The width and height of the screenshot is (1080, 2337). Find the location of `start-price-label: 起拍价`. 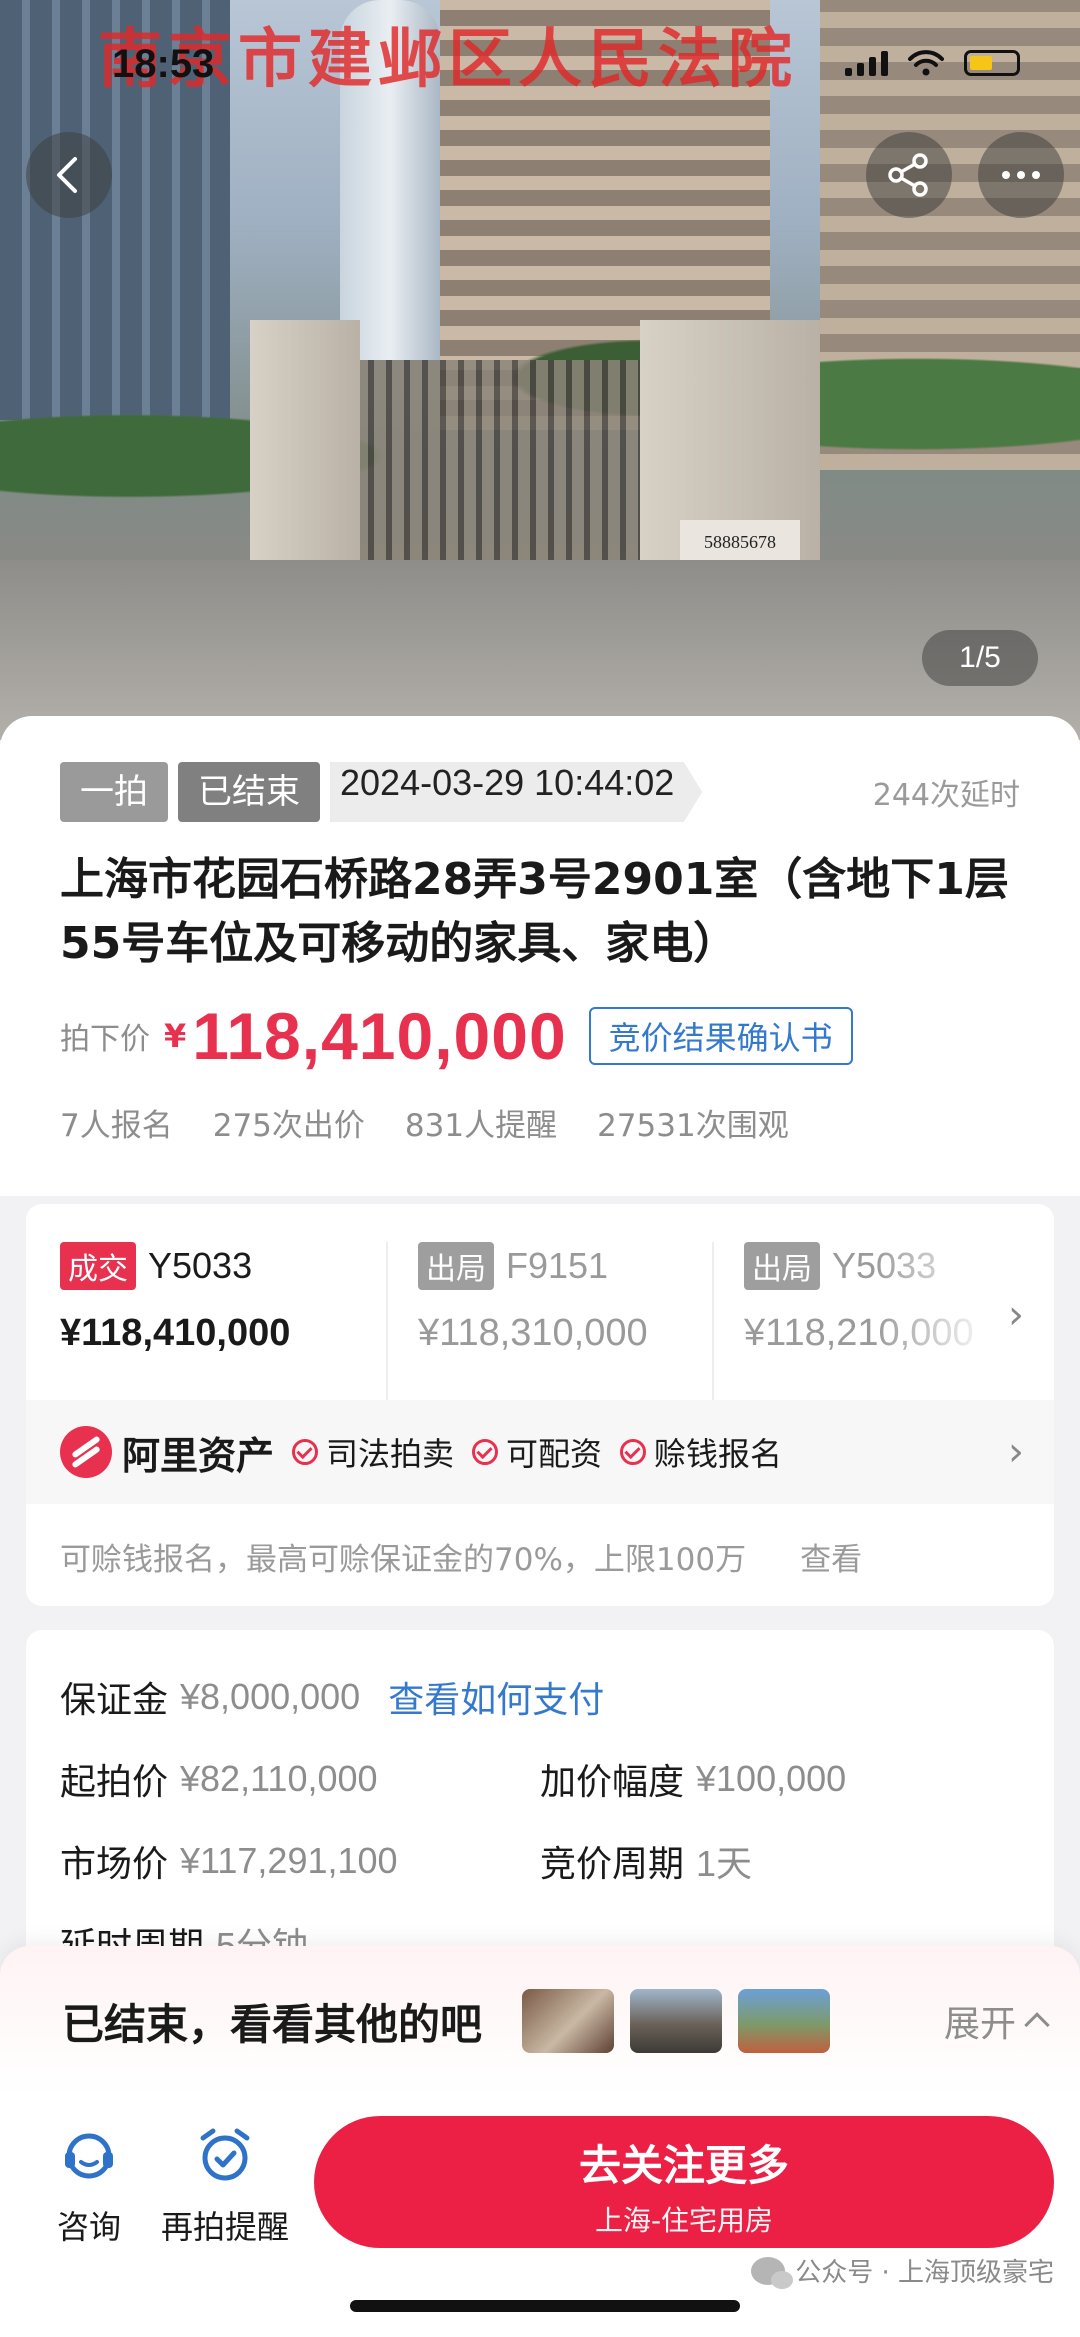

start-price-label: 起拍价 is located at coordinates (114, 1782).